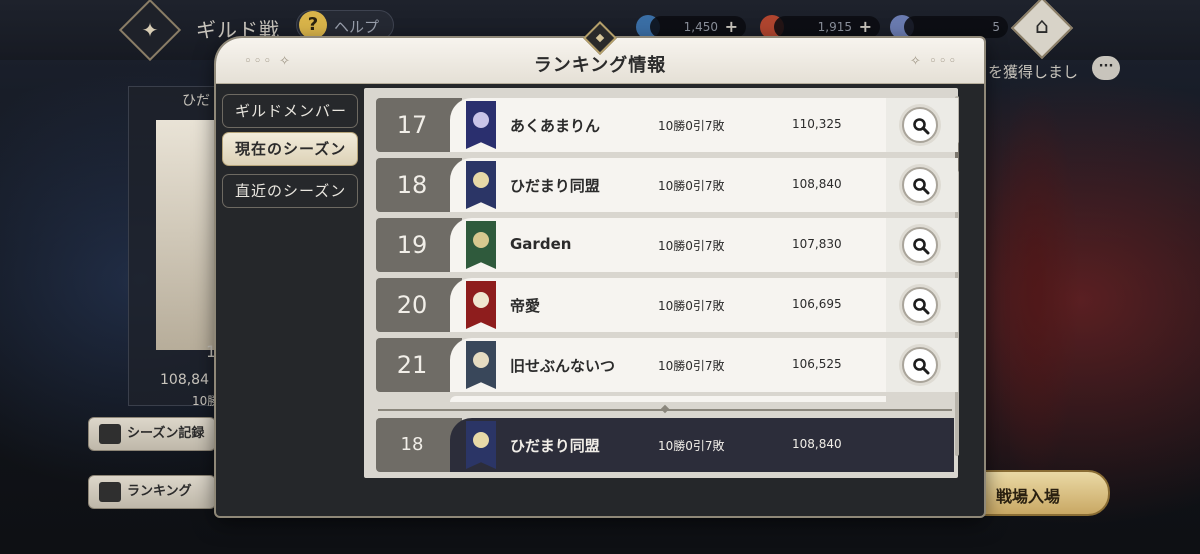 This screenshot has height=554, width=1200. Describe the element at coordinates (1106, 68) in the screenshot. I see `chat-icon: ···` at that location.